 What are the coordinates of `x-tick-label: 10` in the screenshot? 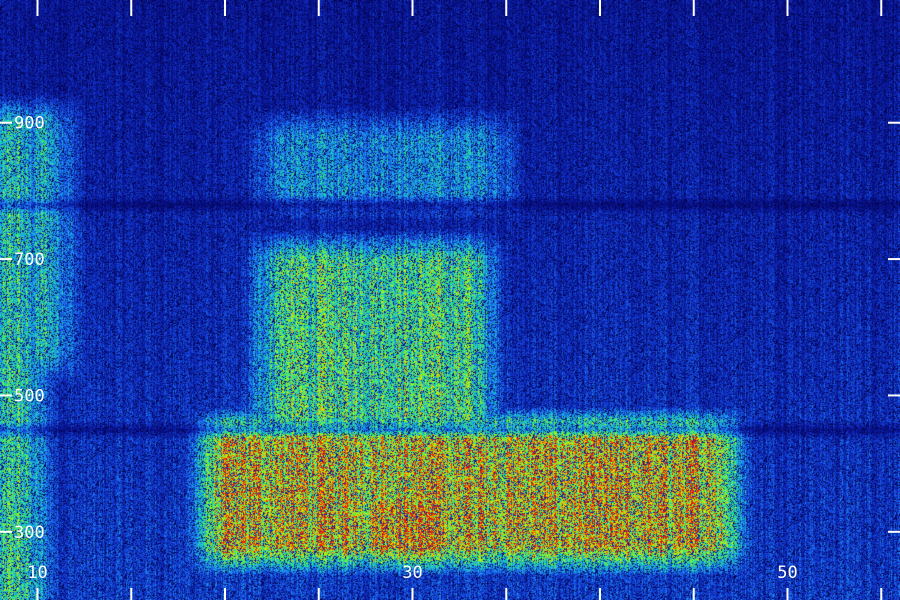 It's located at (37, 573).